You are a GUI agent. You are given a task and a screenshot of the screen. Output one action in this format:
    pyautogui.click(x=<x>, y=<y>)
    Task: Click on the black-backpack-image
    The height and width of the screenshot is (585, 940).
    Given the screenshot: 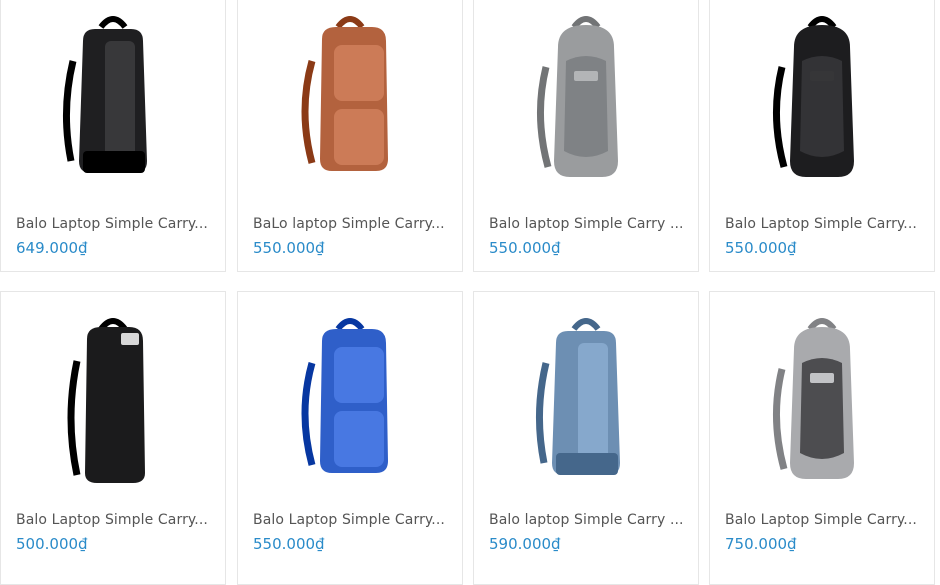 What is the action you would take?
    pyautogui.click(x=104, y=94)
    